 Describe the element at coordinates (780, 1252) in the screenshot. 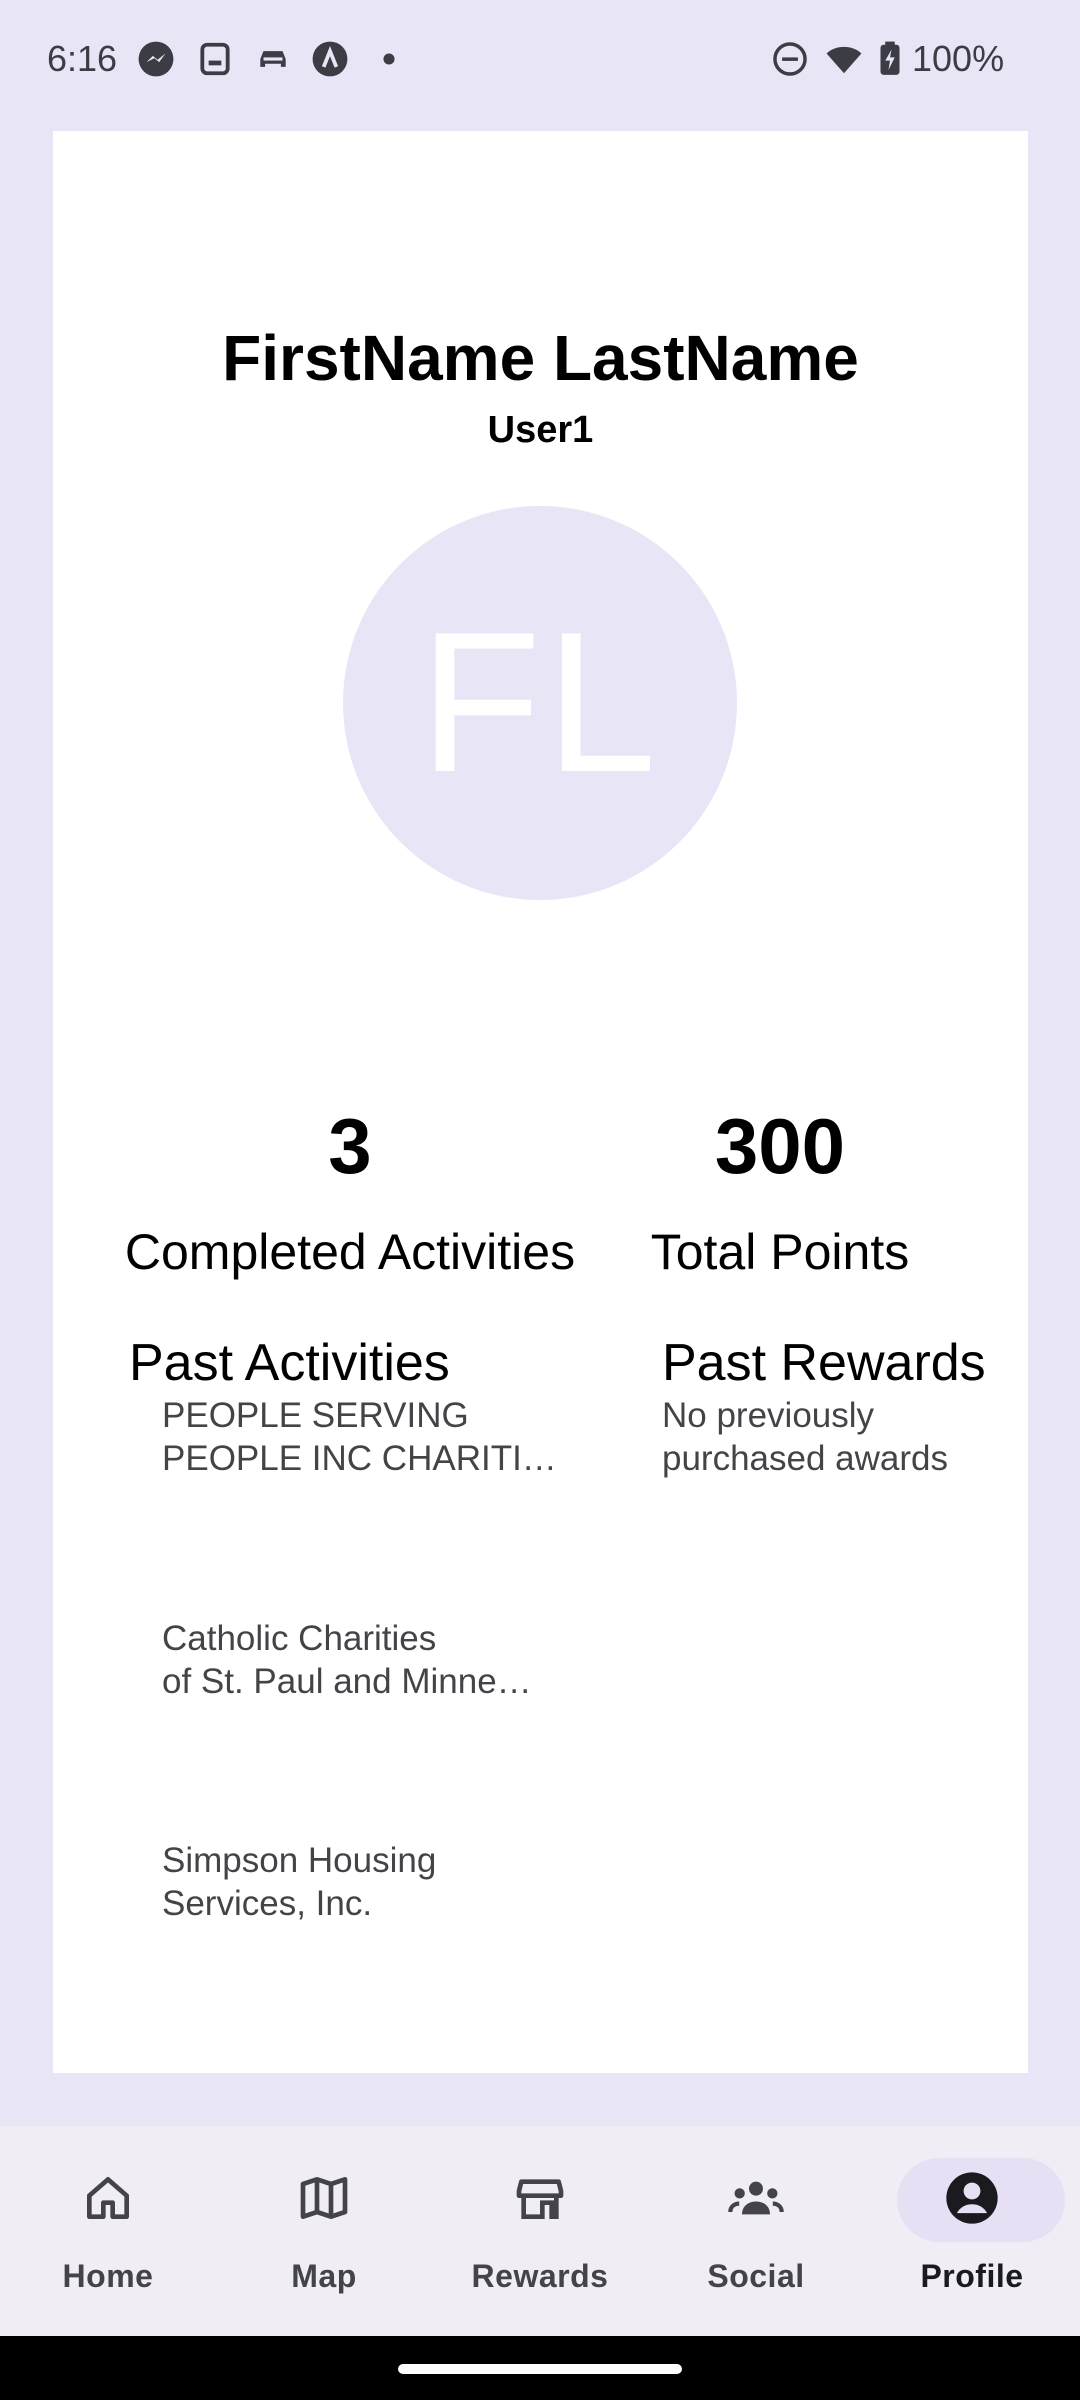

I see `total-points-label: Total Points` at that location.